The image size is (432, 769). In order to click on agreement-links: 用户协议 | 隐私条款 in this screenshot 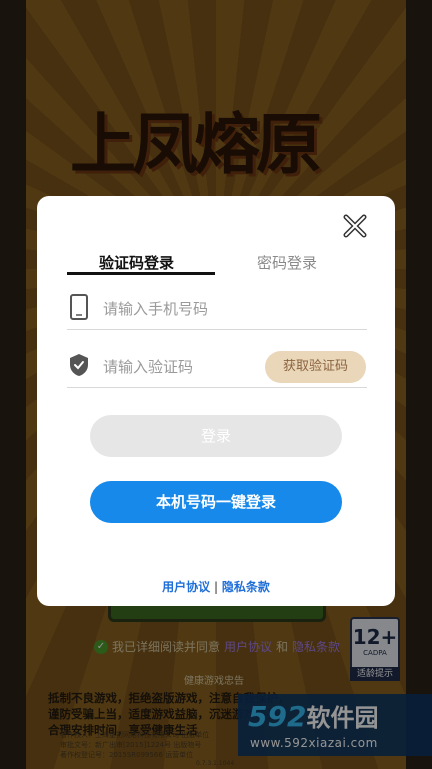, I will do `click(216, 586)`.